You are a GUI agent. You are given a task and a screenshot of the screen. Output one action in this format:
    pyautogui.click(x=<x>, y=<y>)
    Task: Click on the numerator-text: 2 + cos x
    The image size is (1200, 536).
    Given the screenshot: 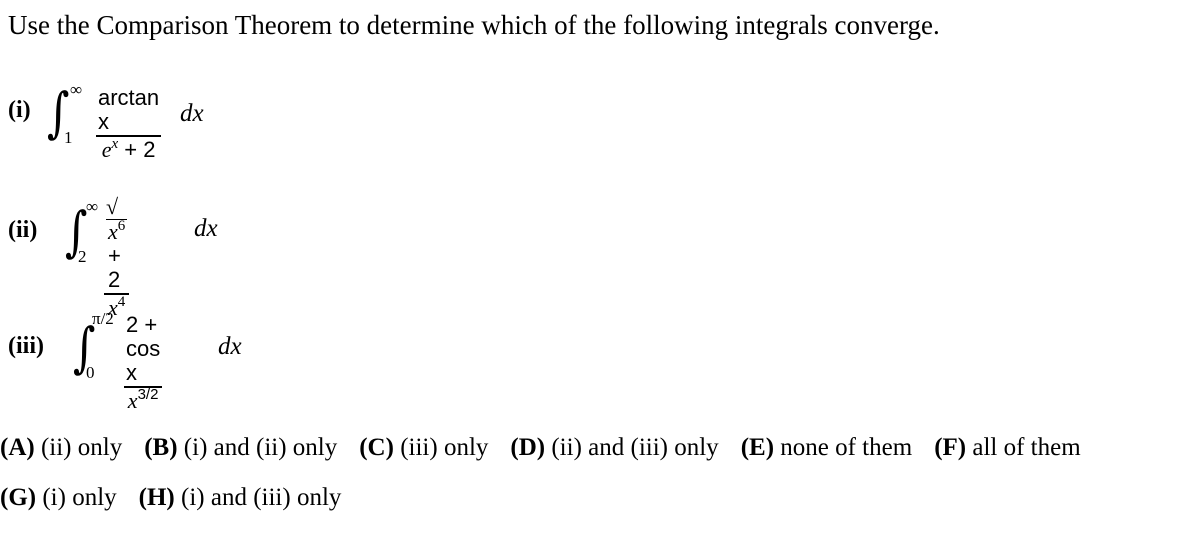 What is the action you would take?
    pyautogui.click(x=143, y=348)
    